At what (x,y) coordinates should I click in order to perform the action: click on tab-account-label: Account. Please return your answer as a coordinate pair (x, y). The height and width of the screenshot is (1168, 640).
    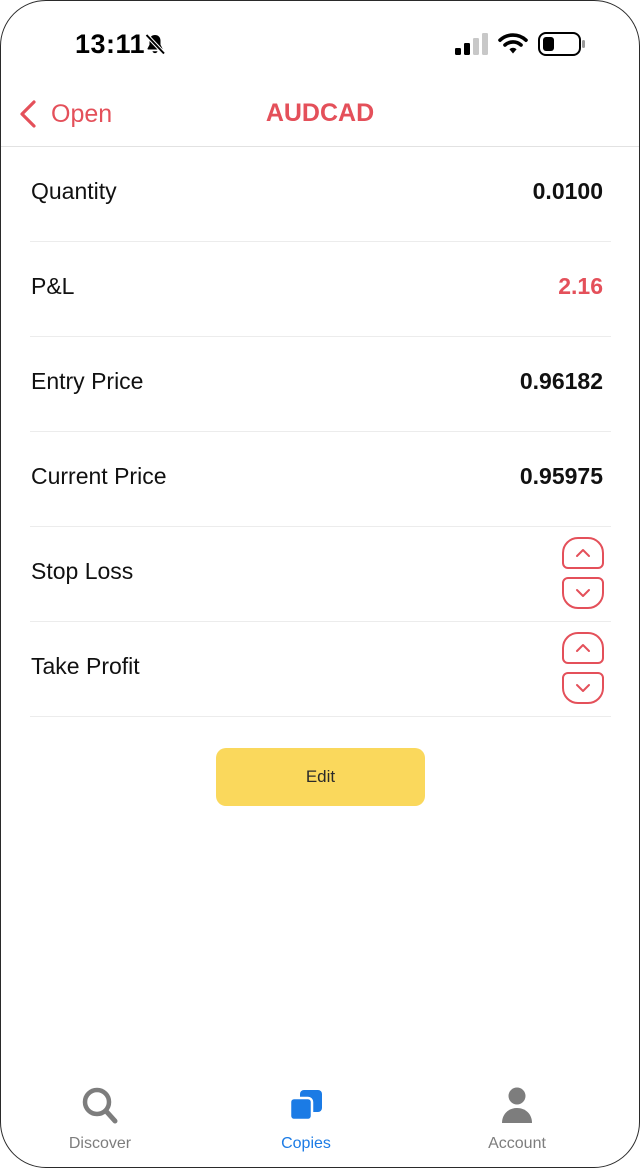
    Looking at the image, I should click on (517, 1143).